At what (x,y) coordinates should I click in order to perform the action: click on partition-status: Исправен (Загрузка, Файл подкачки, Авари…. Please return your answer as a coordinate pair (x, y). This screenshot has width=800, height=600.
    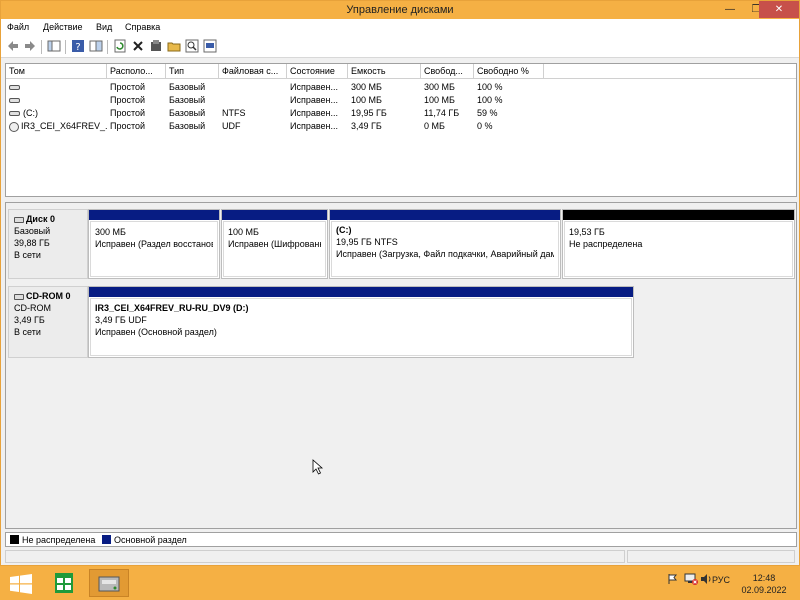
    Looking at the image, I should click on (445, 254).